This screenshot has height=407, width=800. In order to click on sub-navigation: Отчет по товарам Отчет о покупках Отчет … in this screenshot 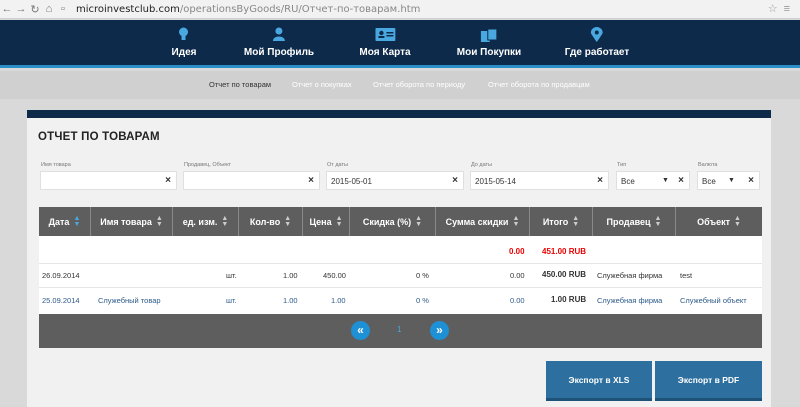, I will do `click(400, 85)`.